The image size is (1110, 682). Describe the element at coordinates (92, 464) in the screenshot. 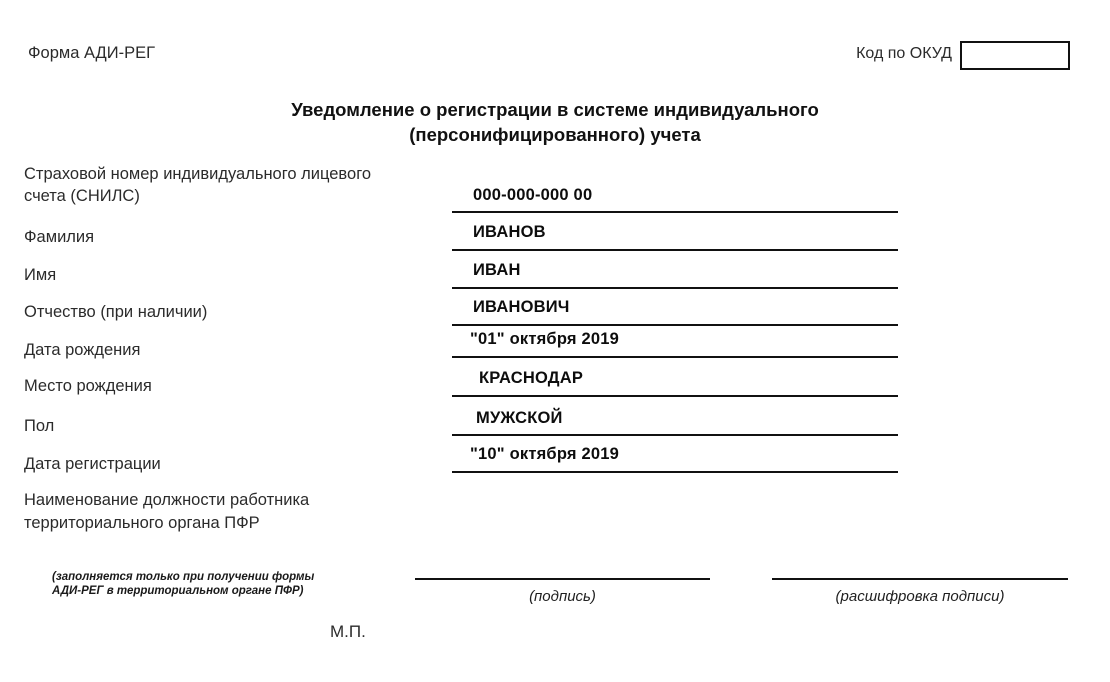

I see `field-label-registration-date: Дата регистрации` at that location.